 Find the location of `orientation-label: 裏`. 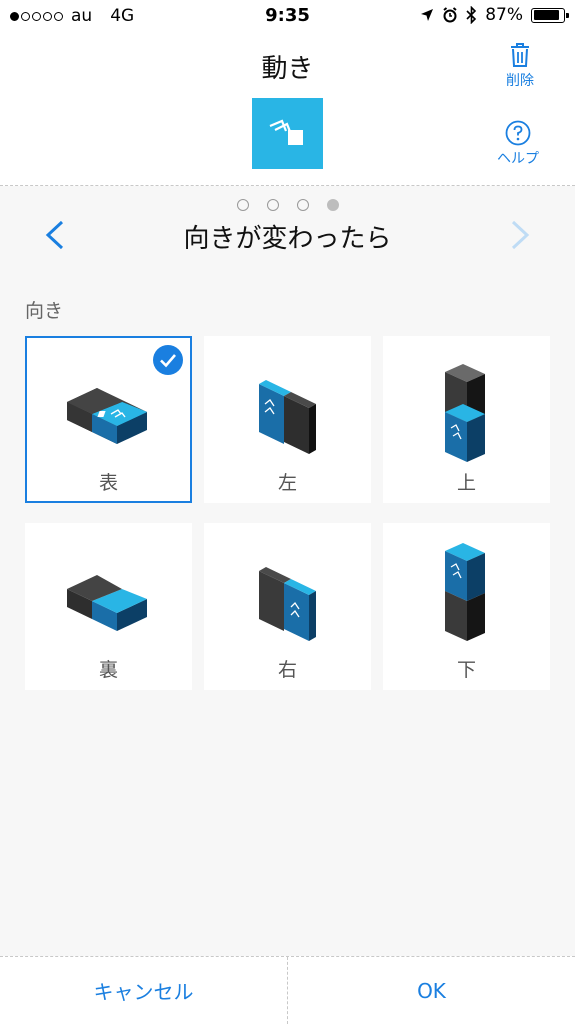

orientation-label: 裏 is located at coordinates (108, 670).